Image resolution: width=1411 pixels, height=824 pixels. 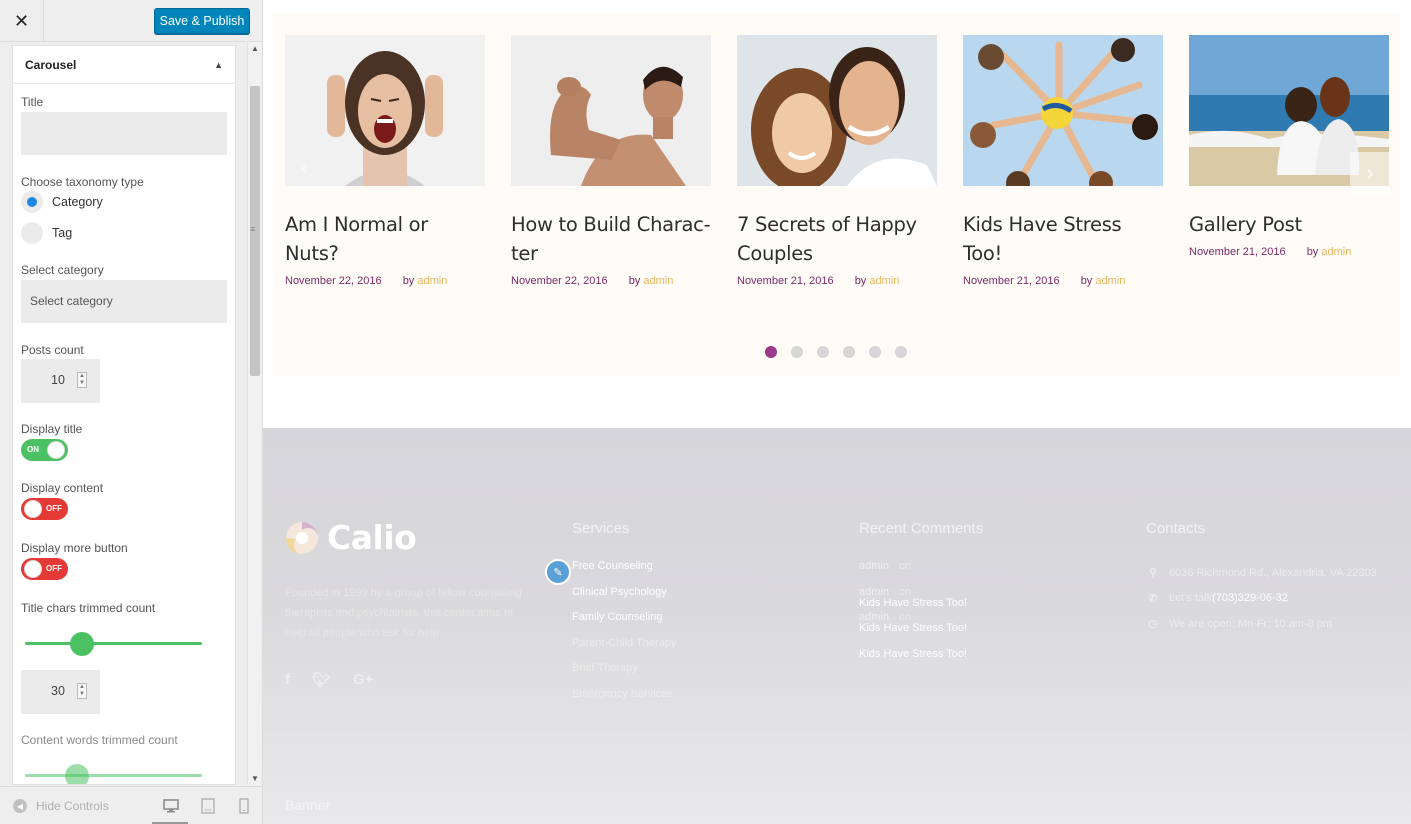 What do you see at coordinates (33, 449) in the screenshot?
I see `toggle-state-text: ON` at bounding box center [33, 449].